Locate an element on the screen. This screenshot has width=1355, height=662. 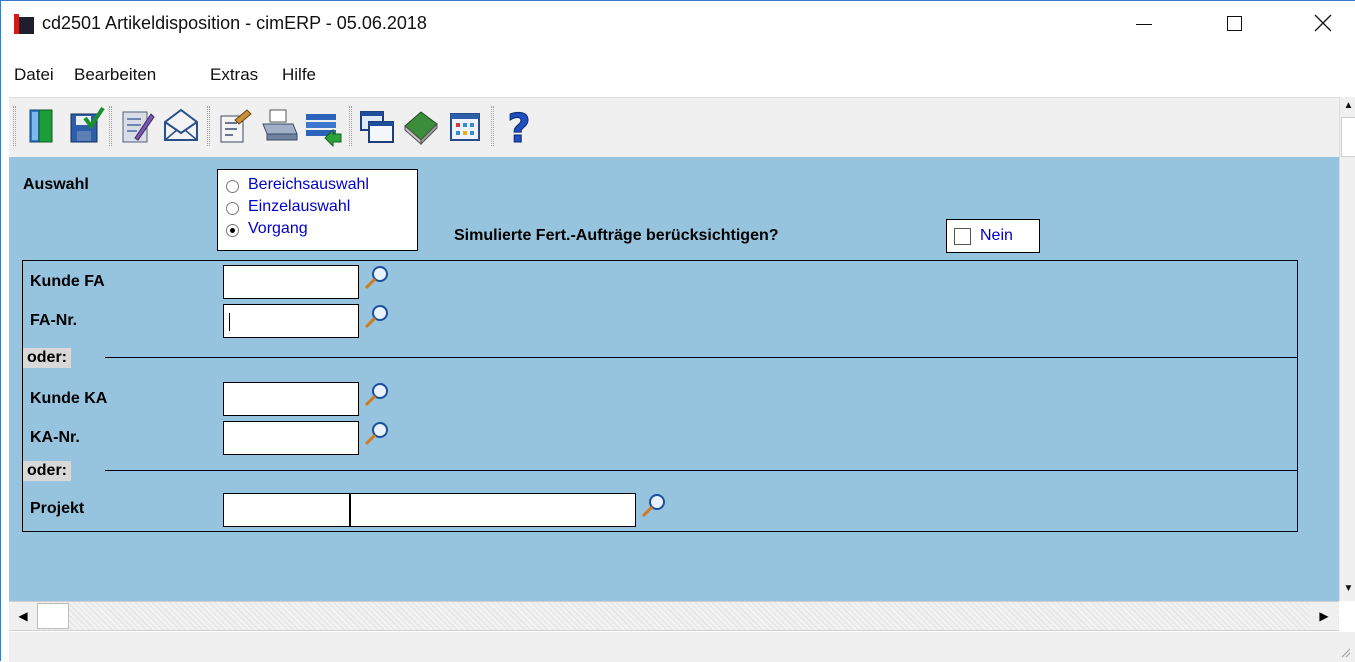
projekt-search is located at coordinates (654, 506).